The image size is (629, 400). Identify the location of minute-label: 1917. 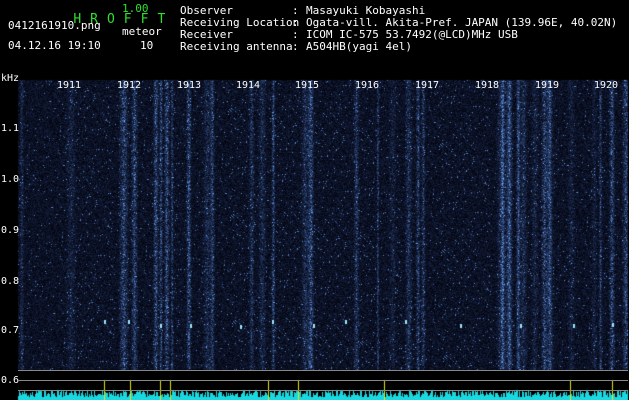
(427, 85).